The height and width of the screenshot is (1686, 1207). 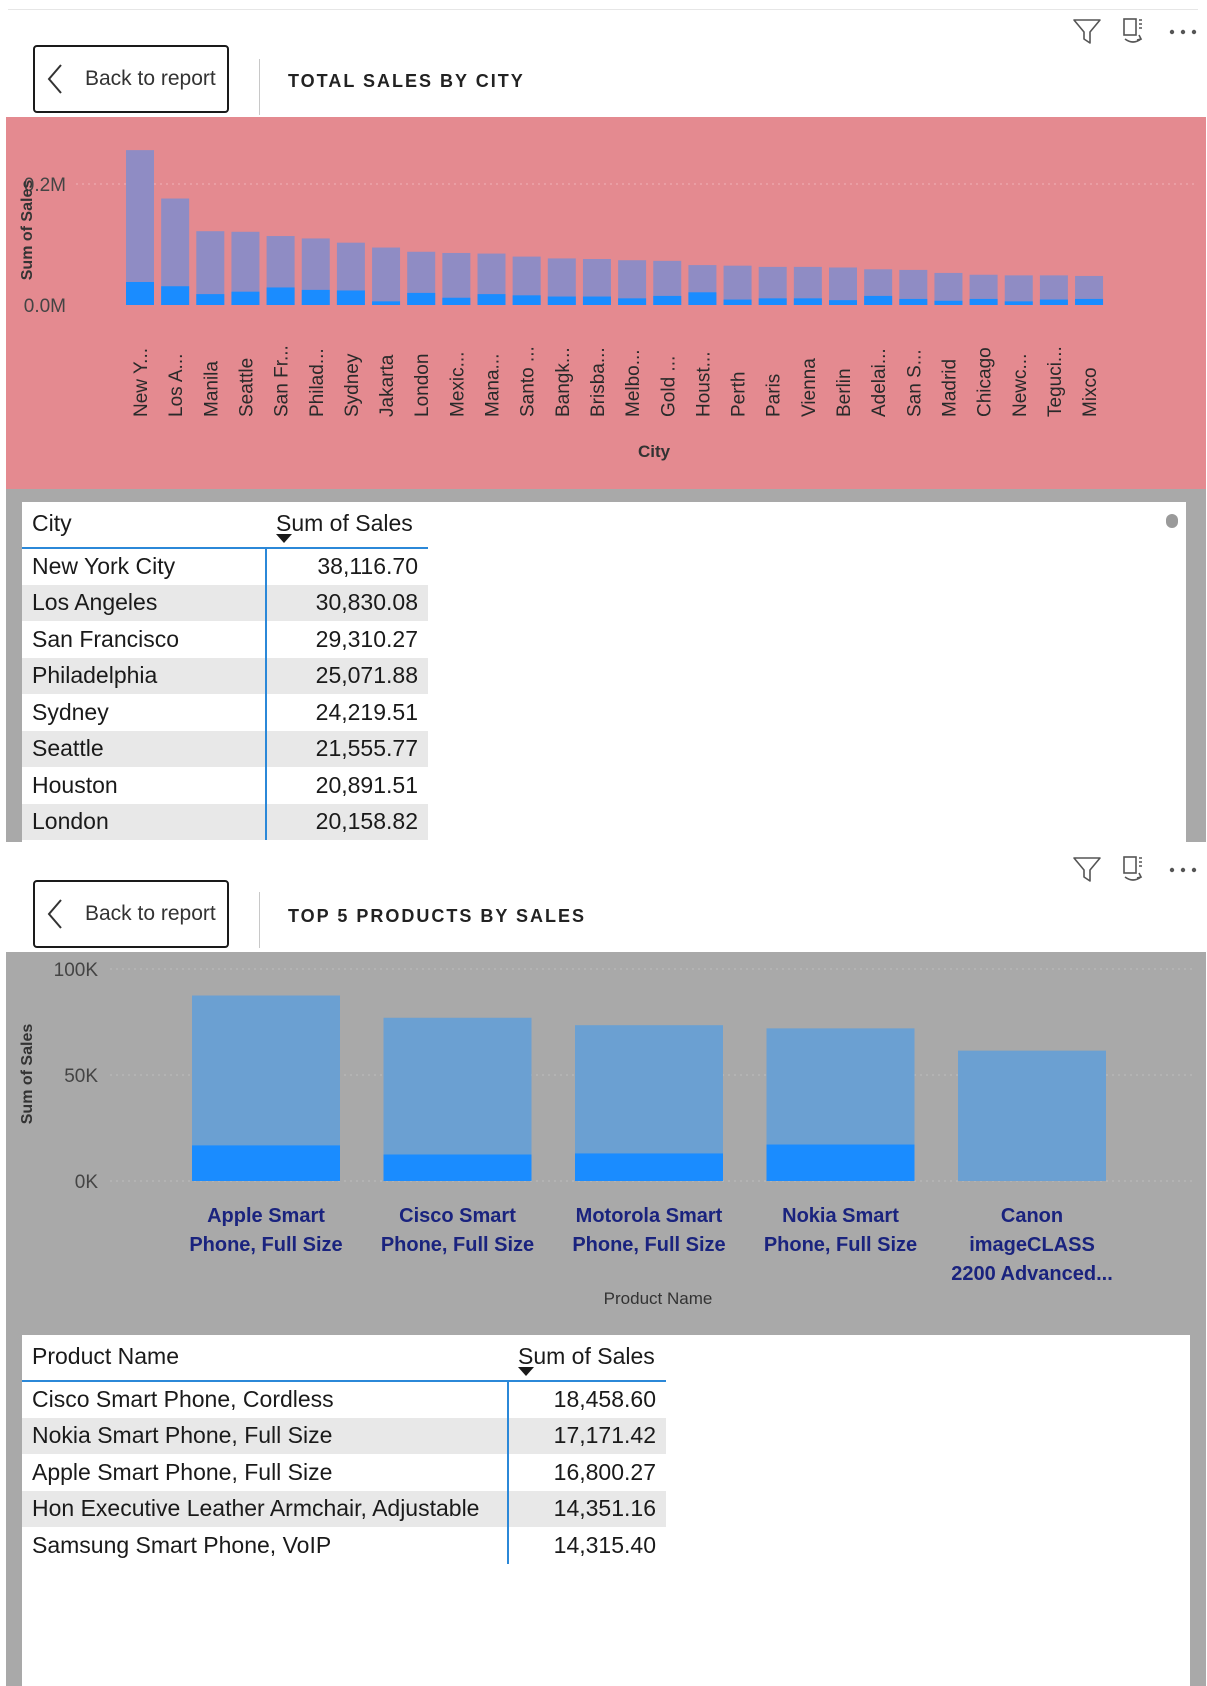 I want to click on visual-header-toolbar, so click(x=1135, y=870).